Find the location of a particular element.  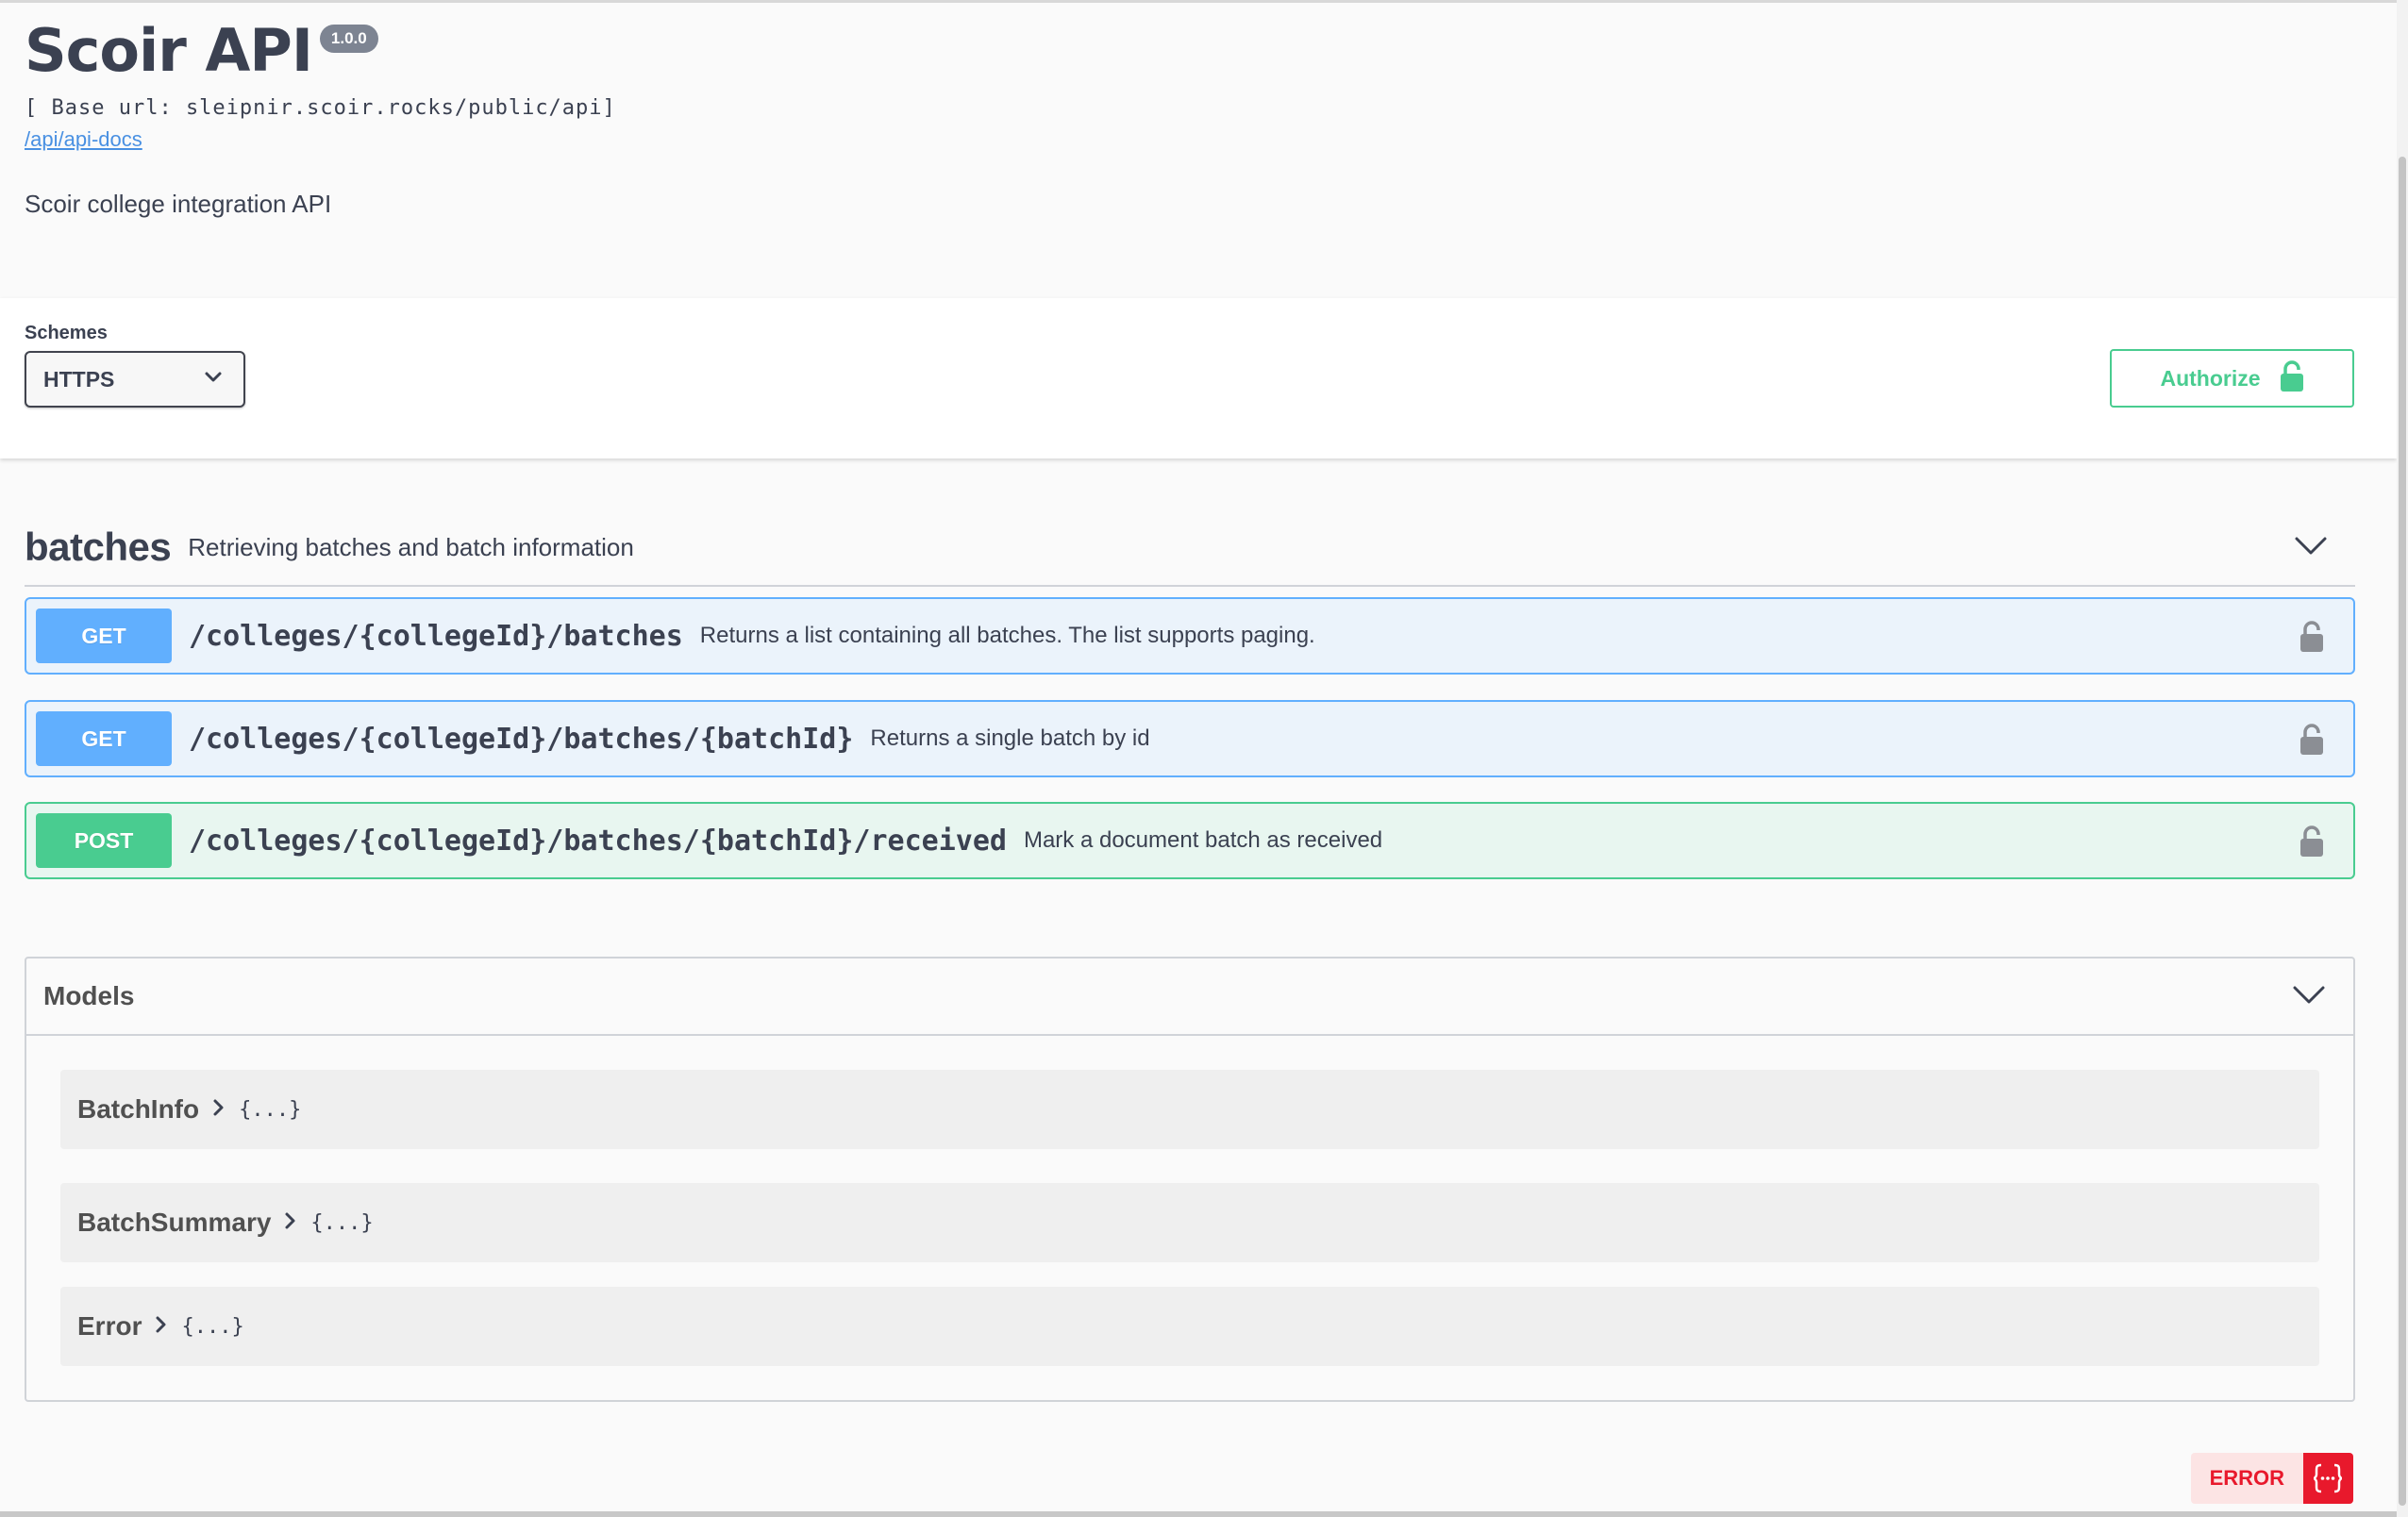

method-badge: POST is located at coordinates (104, 840).